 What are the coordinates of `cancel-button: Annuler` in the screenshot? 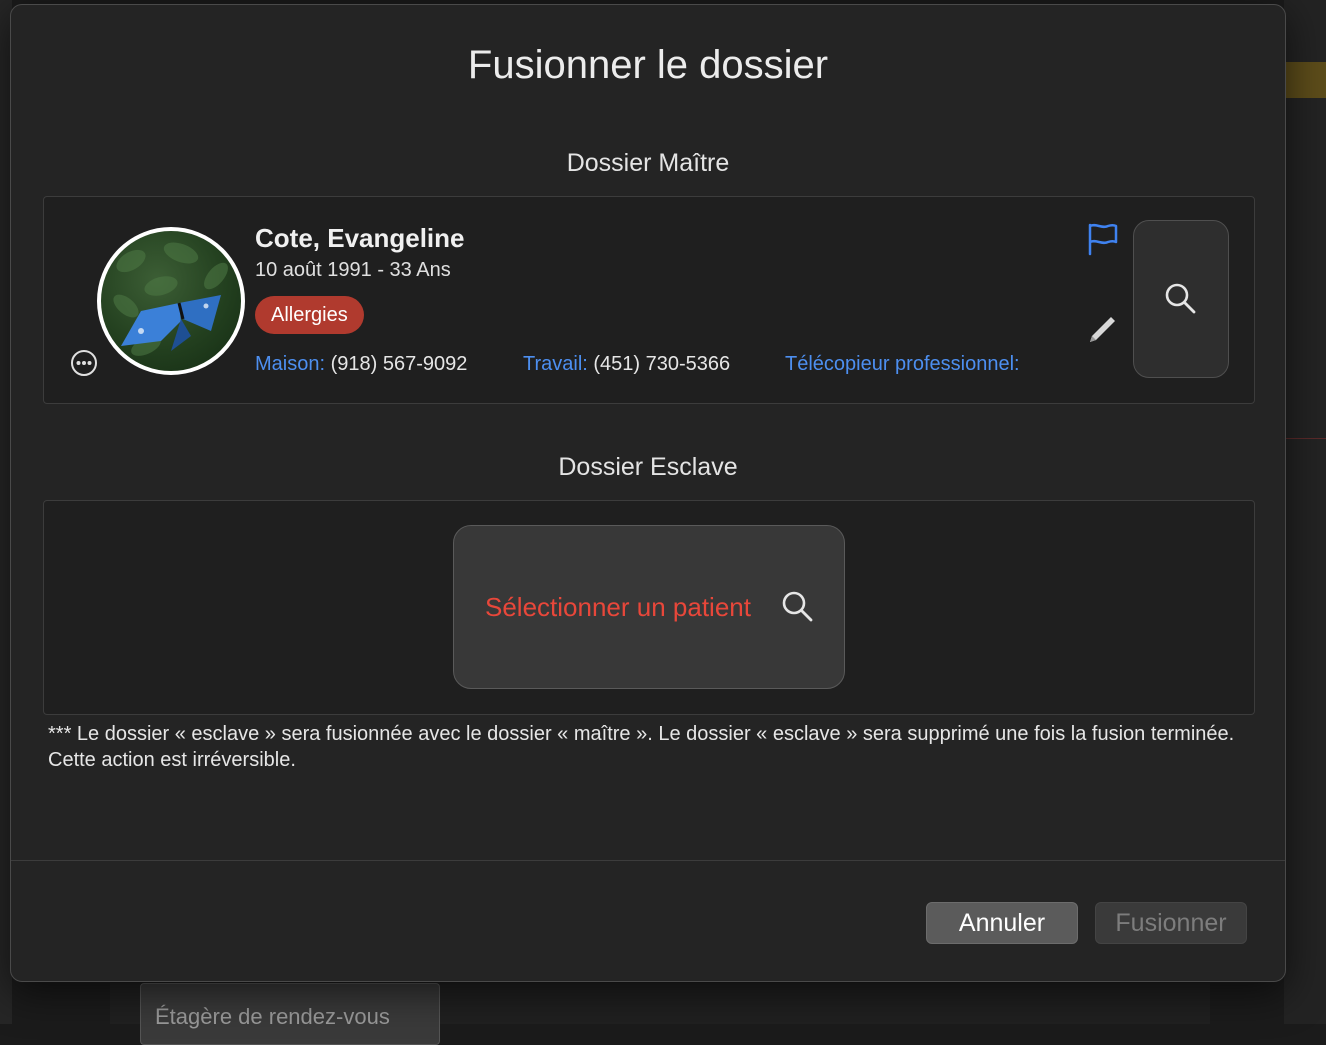 It's located at (1002, 923).